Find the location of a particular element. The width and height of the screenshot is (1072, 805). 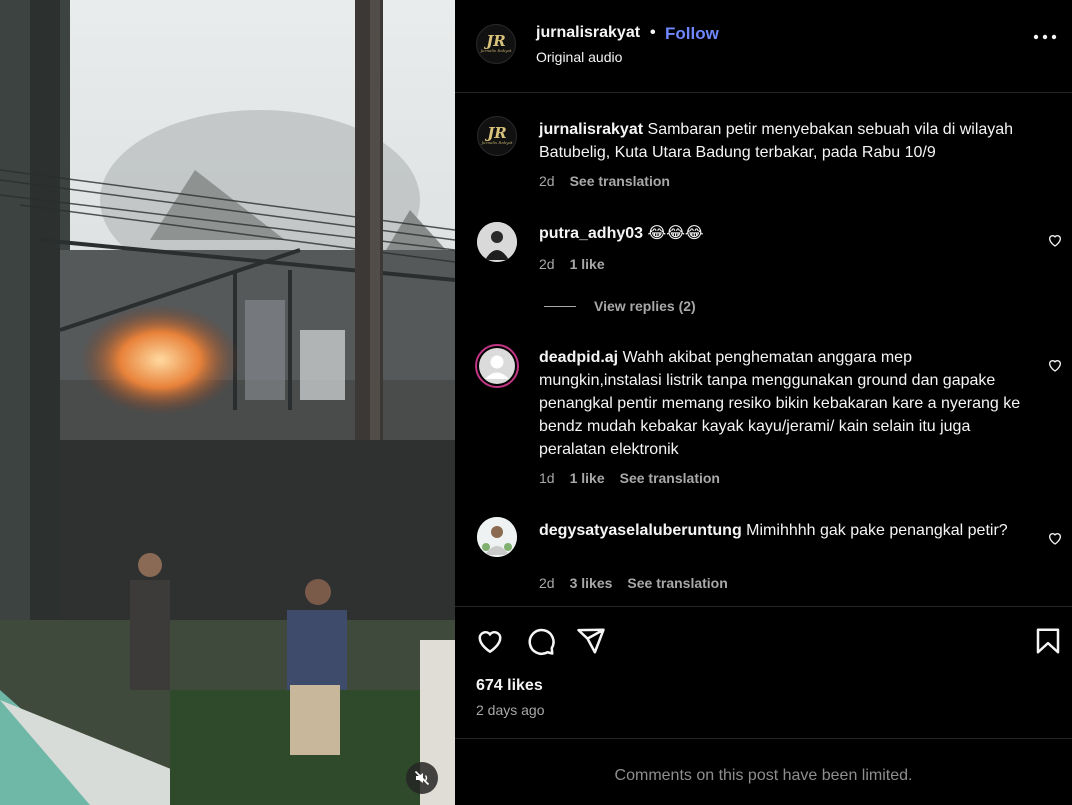

caption-username: jurnalisrakyat is located at coordinates (591, 129).